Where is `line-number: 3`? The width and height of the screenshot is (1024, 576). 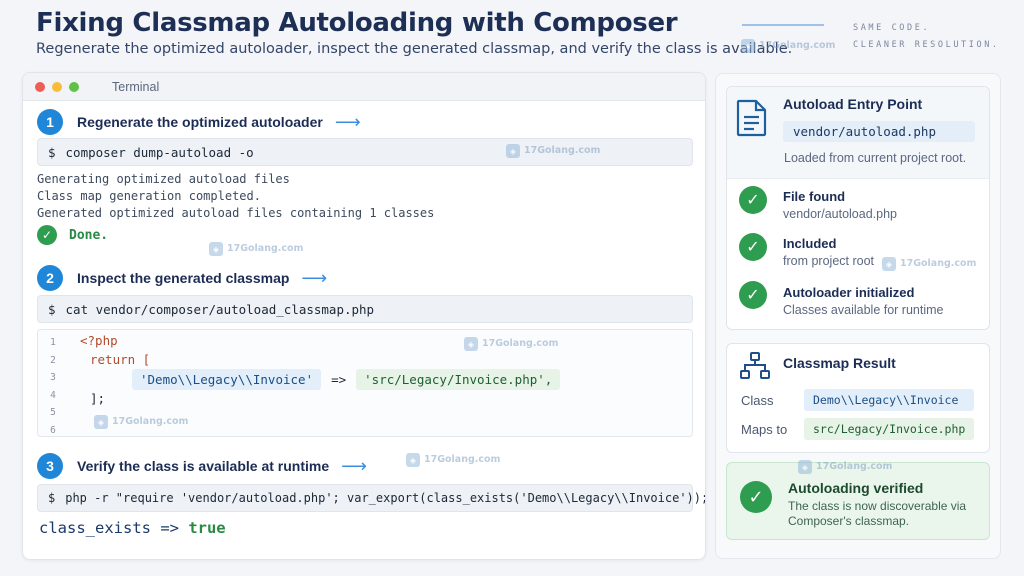
line-number: 3 is located at coordinates (53, 378).